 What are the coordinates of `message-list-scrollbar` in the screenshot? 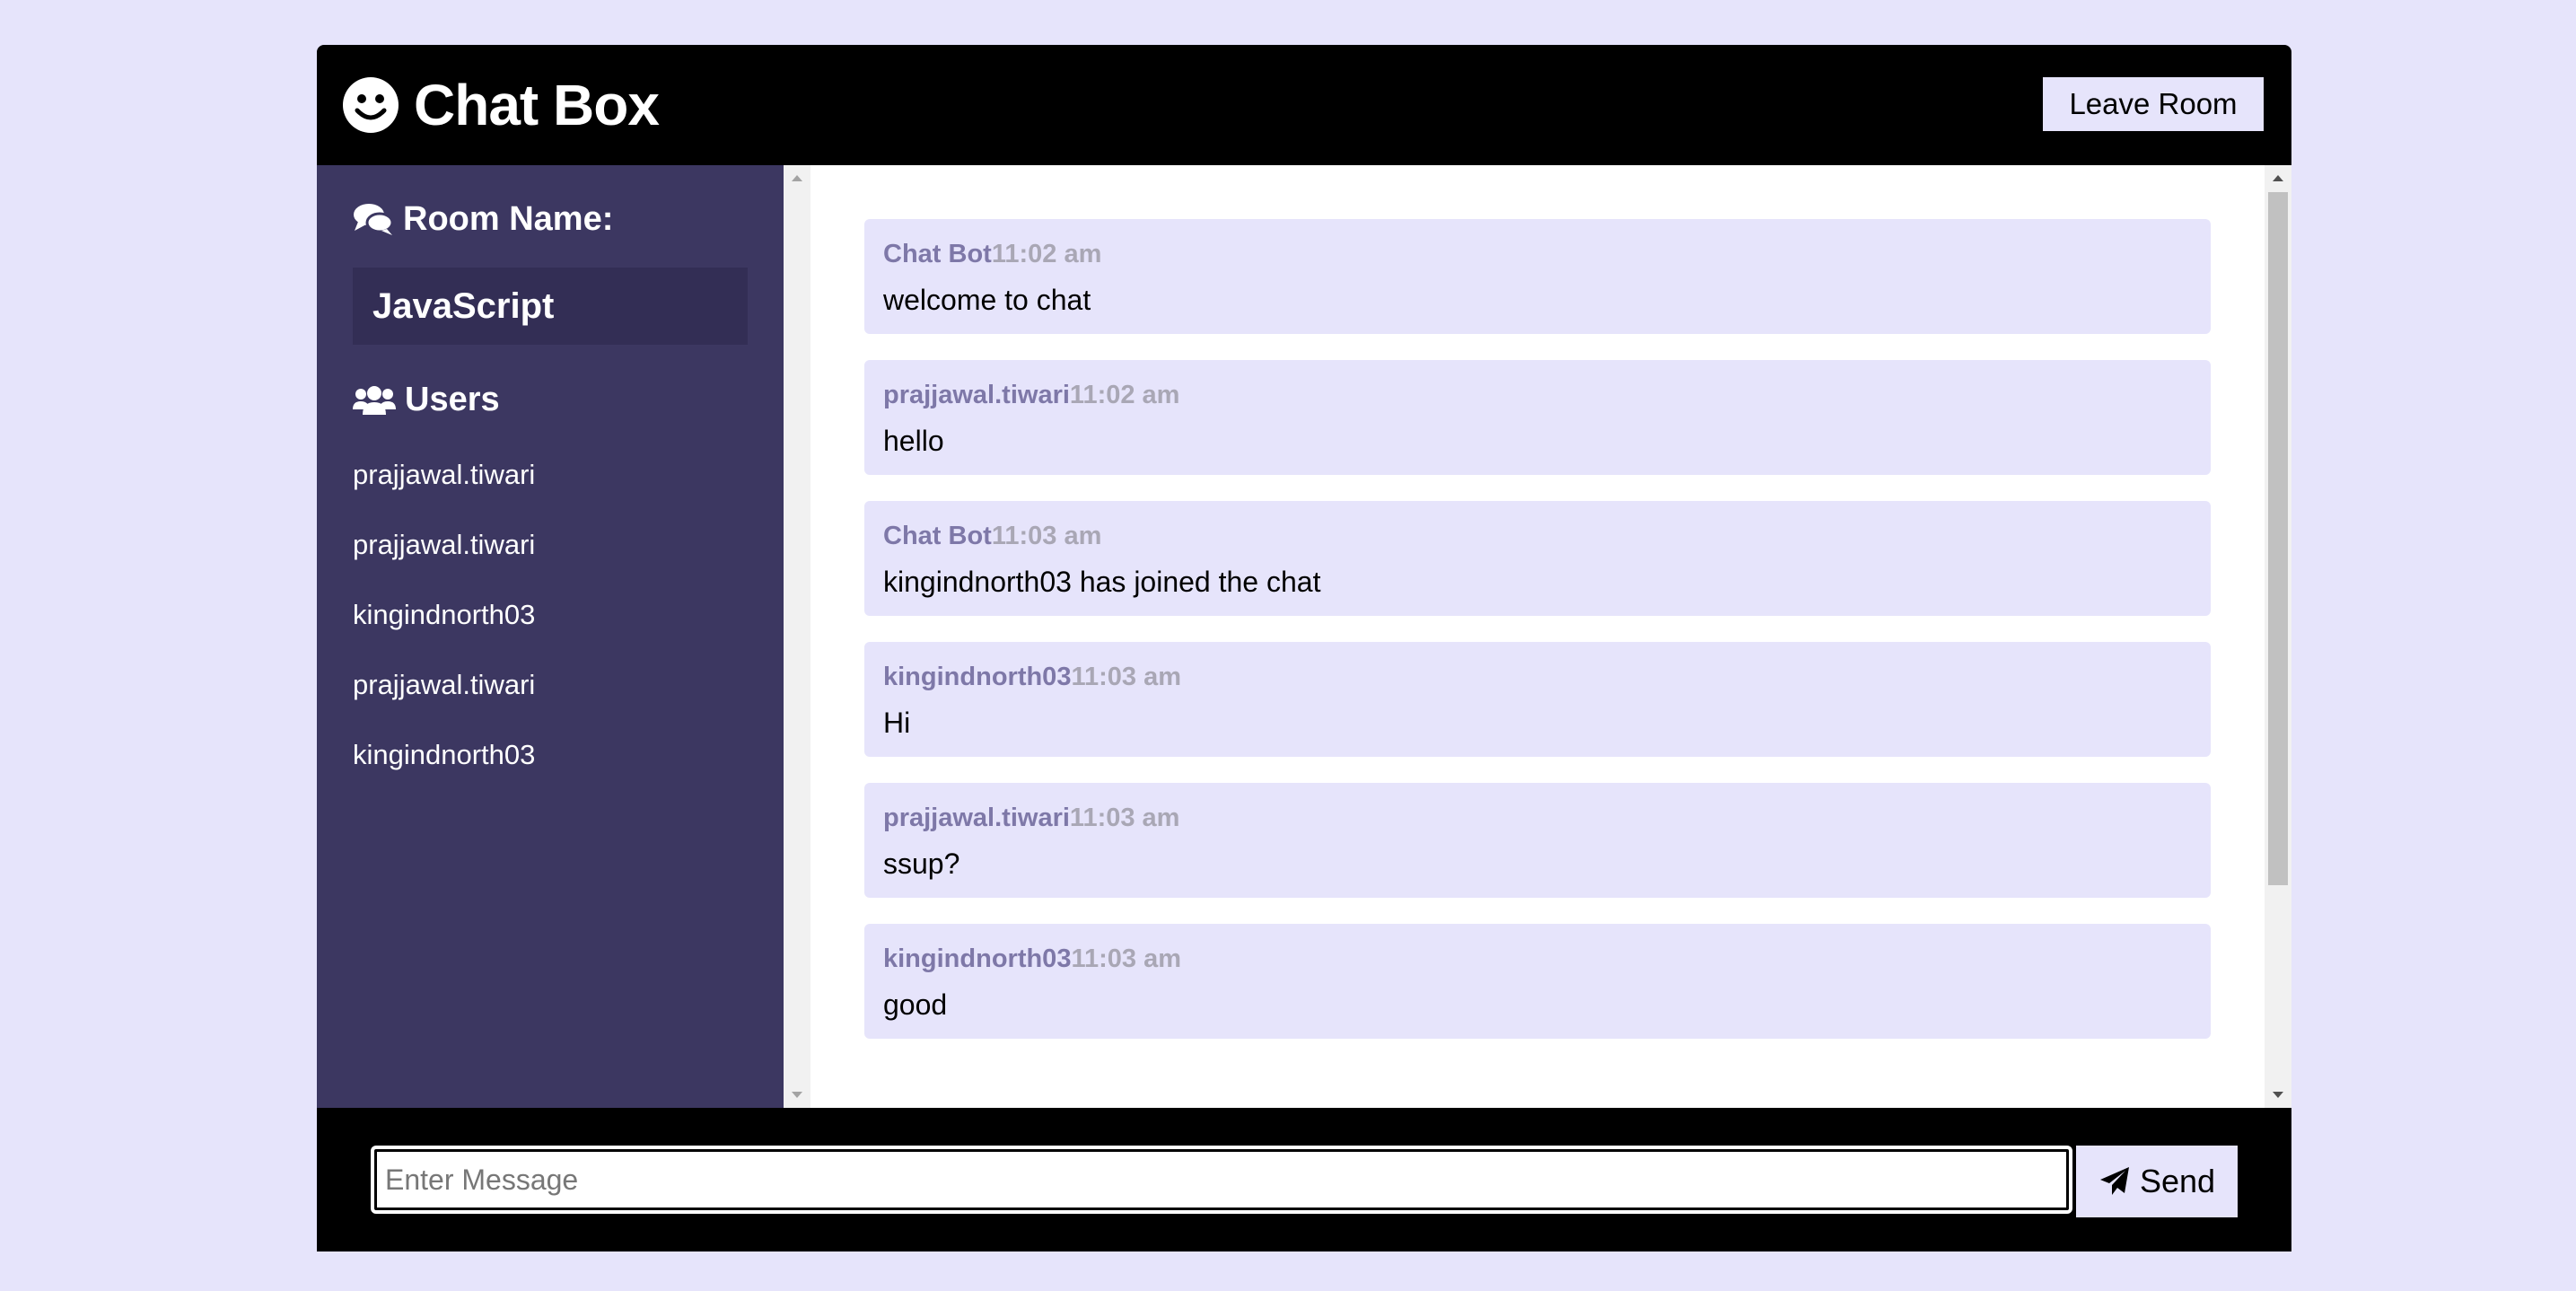 It's located at (2278, 637).